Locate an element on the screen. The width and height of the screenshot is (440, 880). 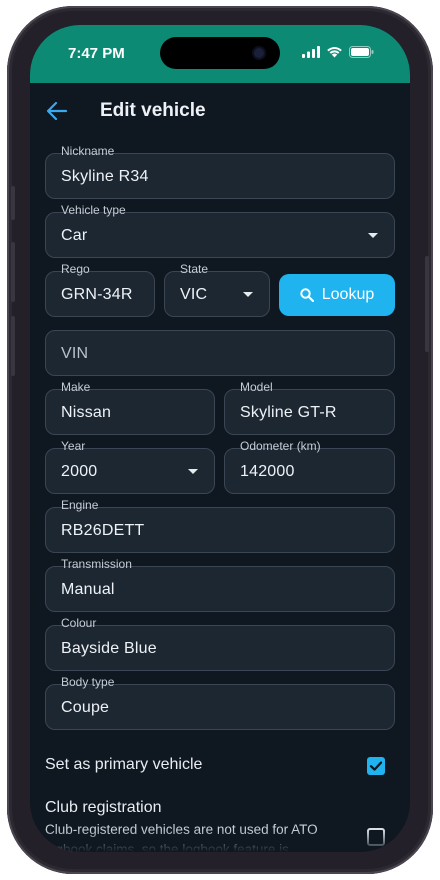
nickname-field: Nickname Skyline R34 is located at coordinates (220, 171).